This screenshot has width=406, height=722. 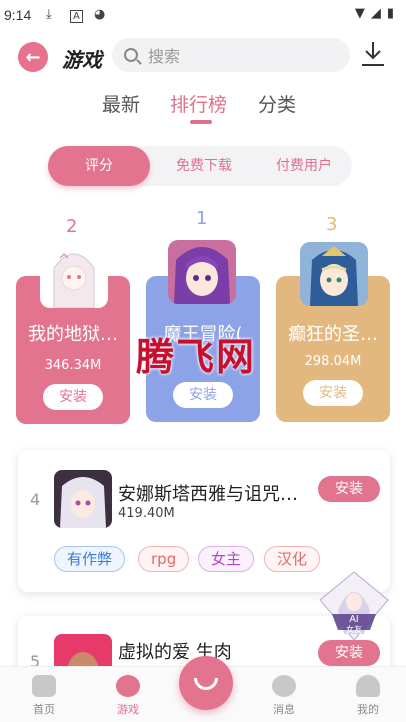 What do you see at coordinates (76, 16) in the screenshot?
I see `app-status-icon: A` at bounding box center [76, 16].